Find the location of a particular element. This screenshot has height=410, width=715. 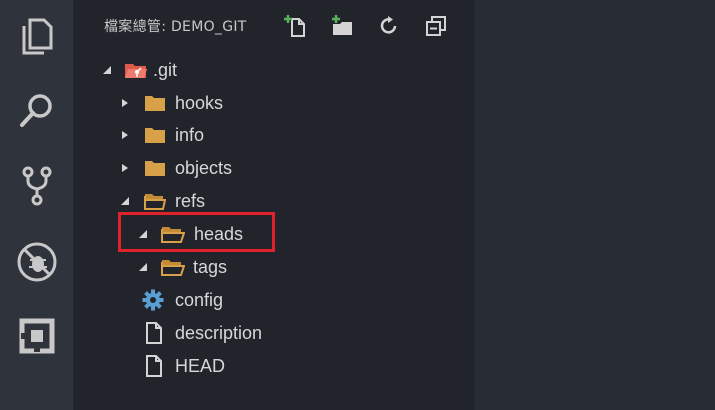

collapse-all-icon is located at coordinates (436, 26).